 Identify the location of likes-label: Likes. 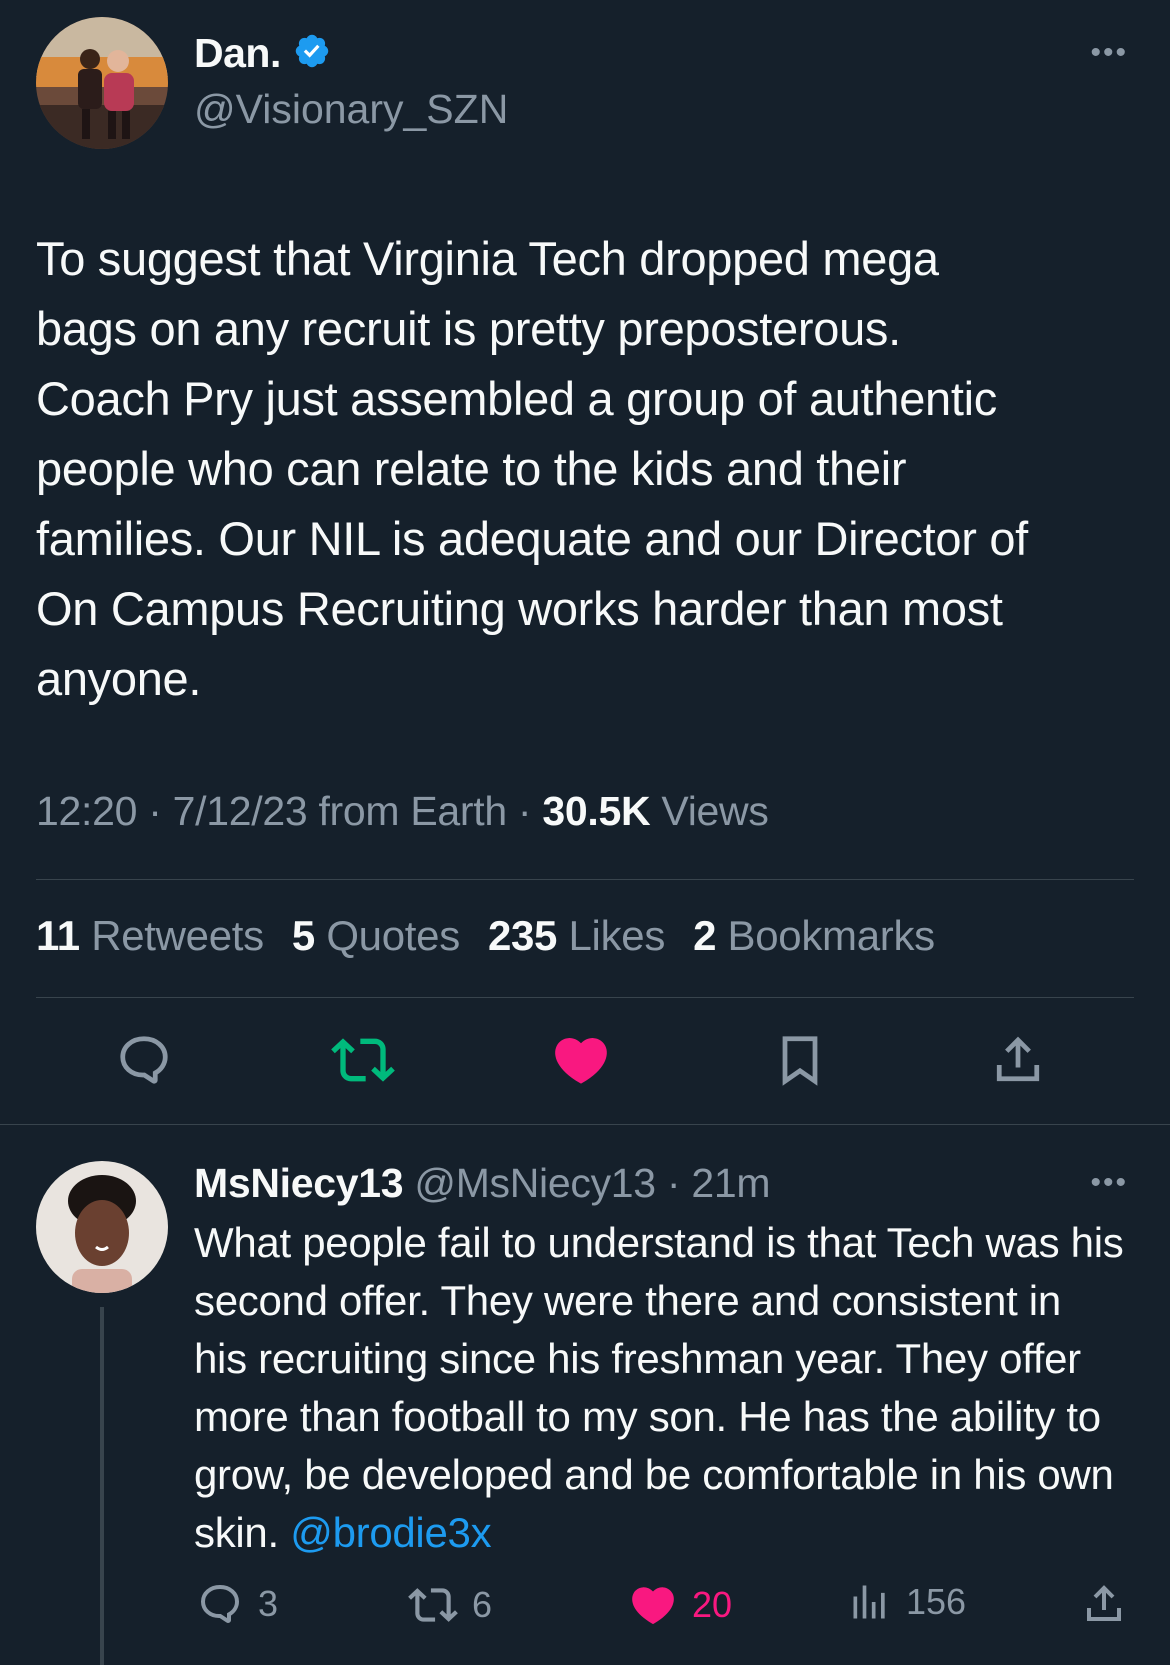
(617, 935).